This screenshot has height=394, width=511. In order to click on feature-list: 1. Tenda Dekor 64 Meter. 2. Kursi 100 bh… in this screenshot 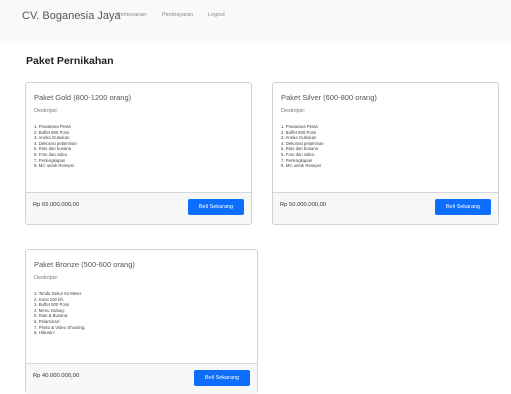, I will do `click(60, 313)`.